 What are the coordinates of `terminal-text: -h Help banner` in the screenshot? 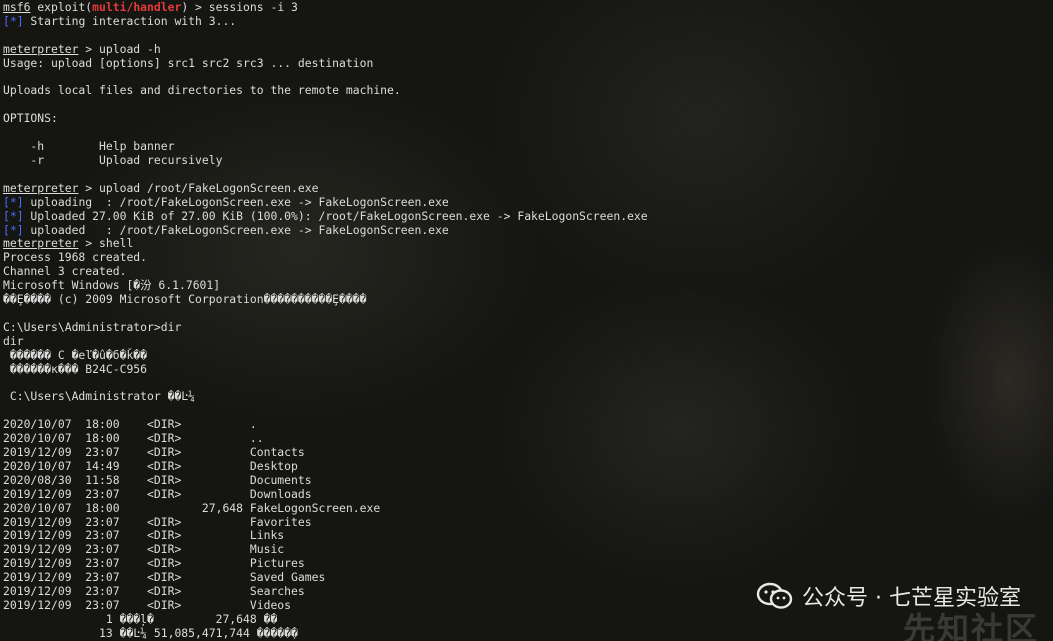 It's located at (89, 146).